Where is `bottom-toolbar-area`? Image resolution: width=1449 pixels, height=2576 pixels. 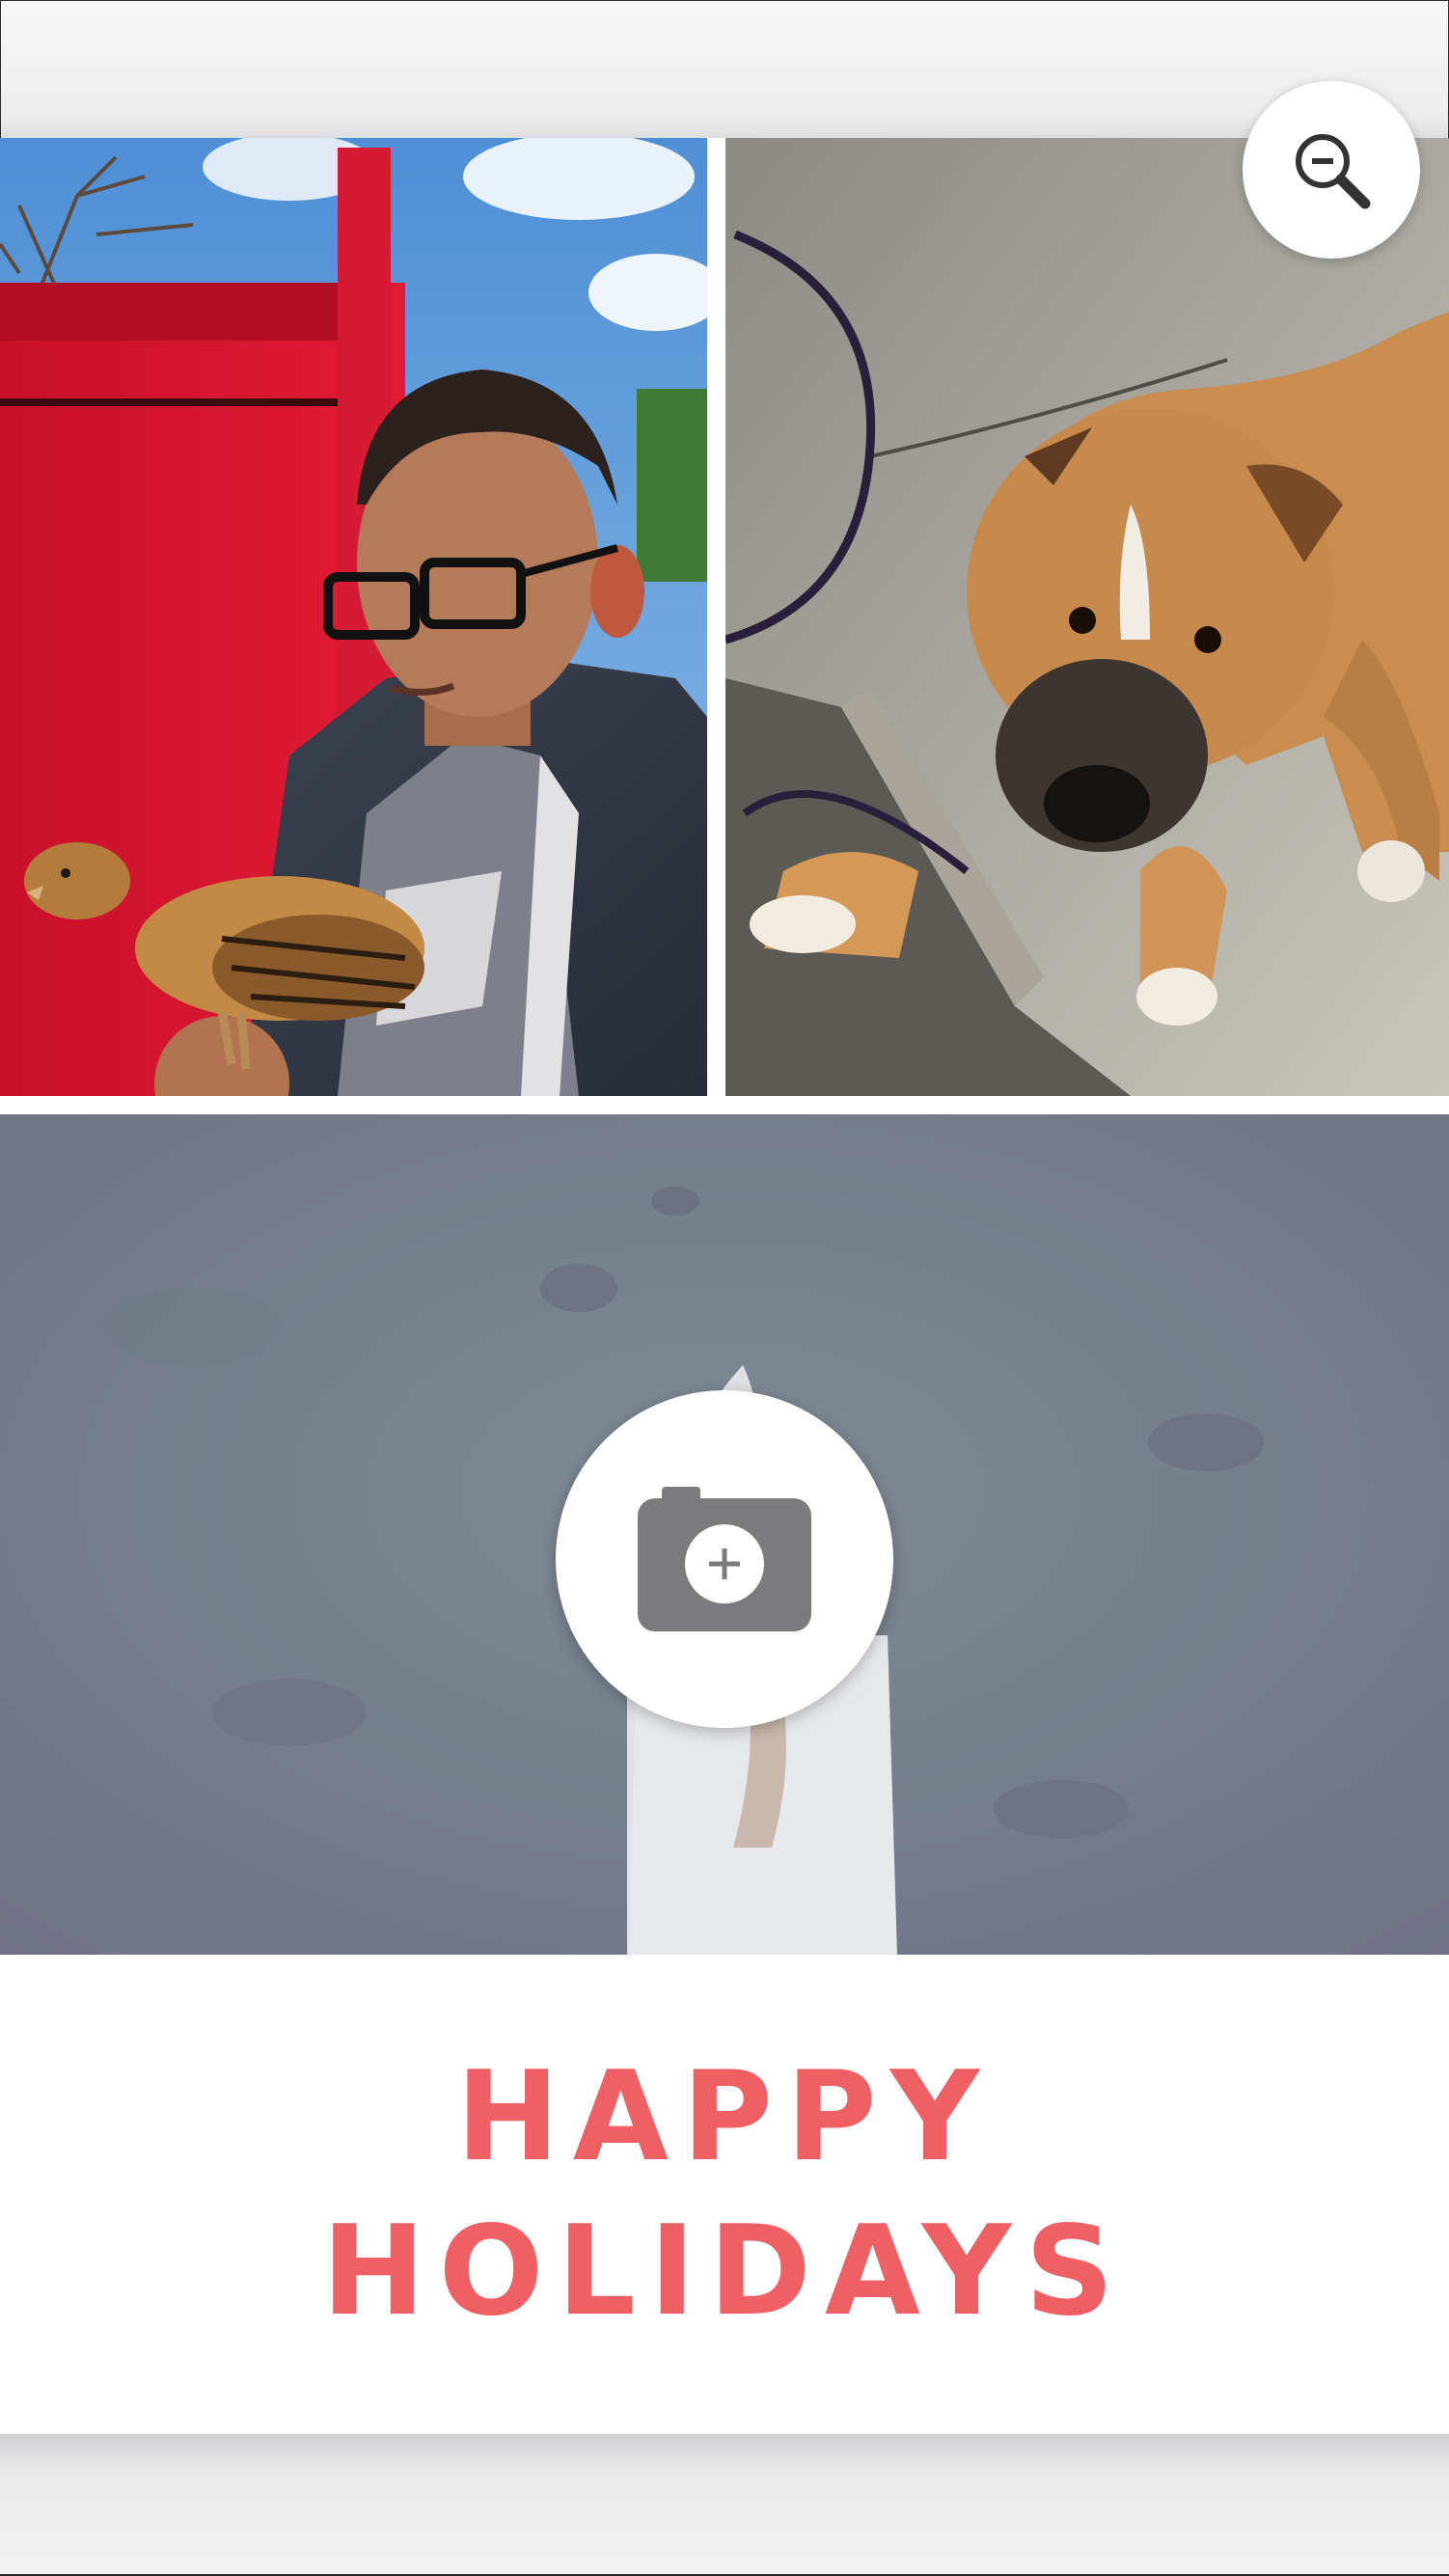 bottom-toolbar-area is located at coordinates (724, 2505).